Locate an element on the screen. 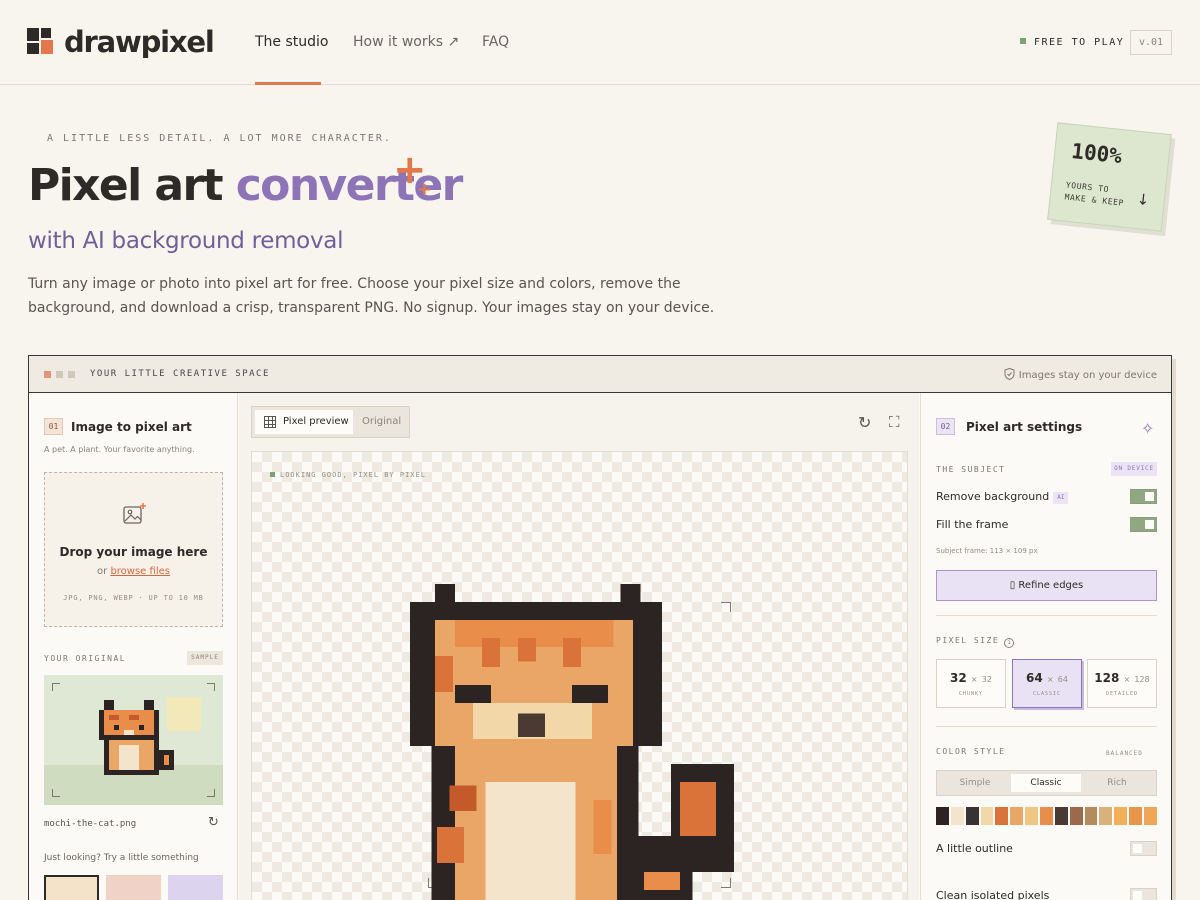  nav-how-it-works: How it works ↗ is located at coordinates (406, 42).